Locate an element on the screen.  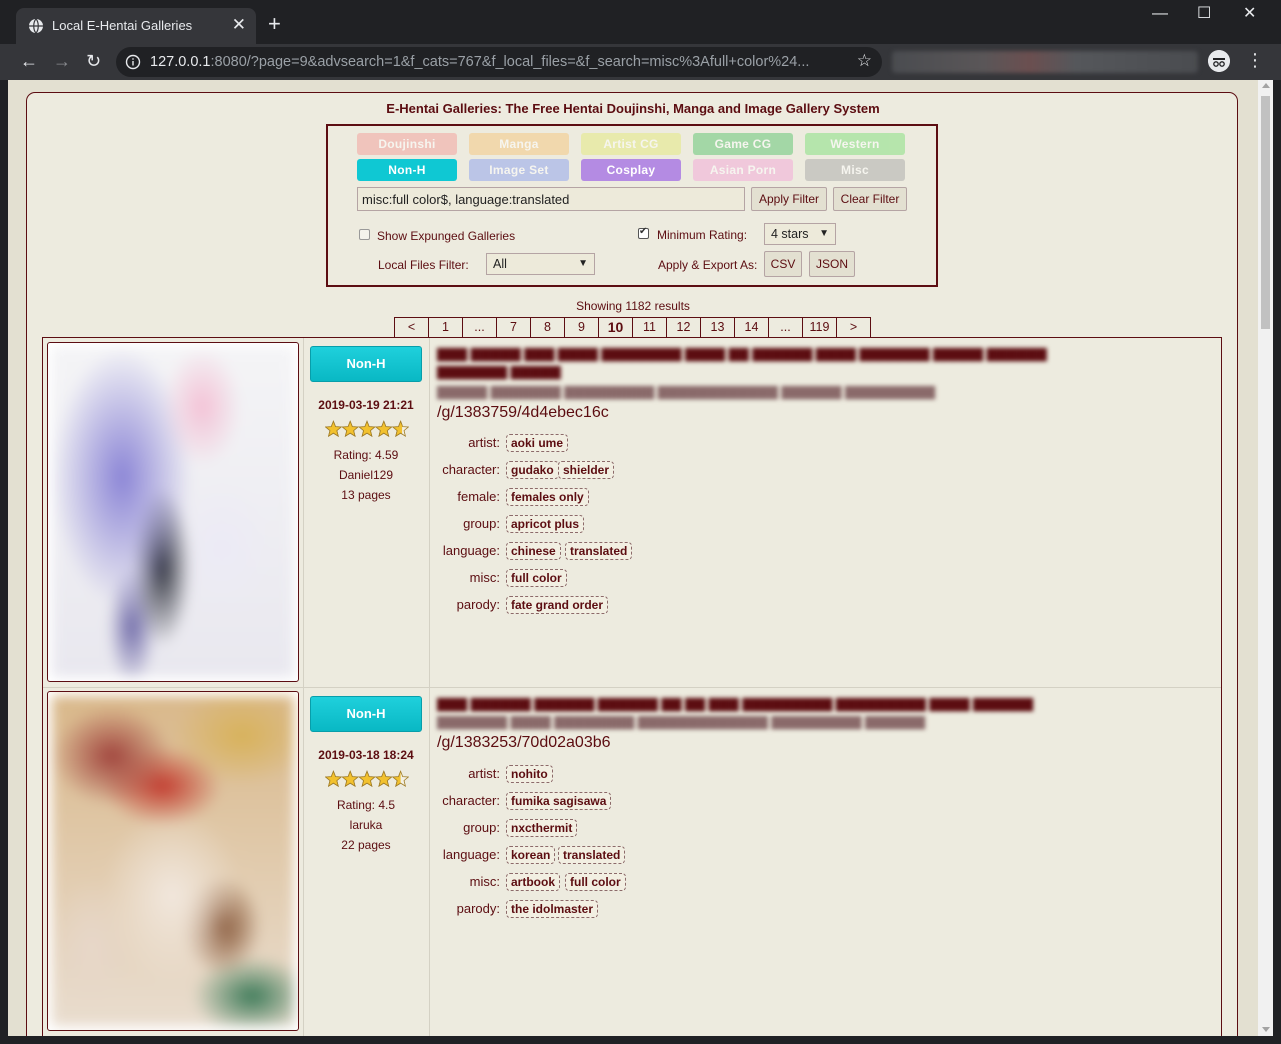
bookmark-star-icon: ☆ is located at coordinates (864, 61).